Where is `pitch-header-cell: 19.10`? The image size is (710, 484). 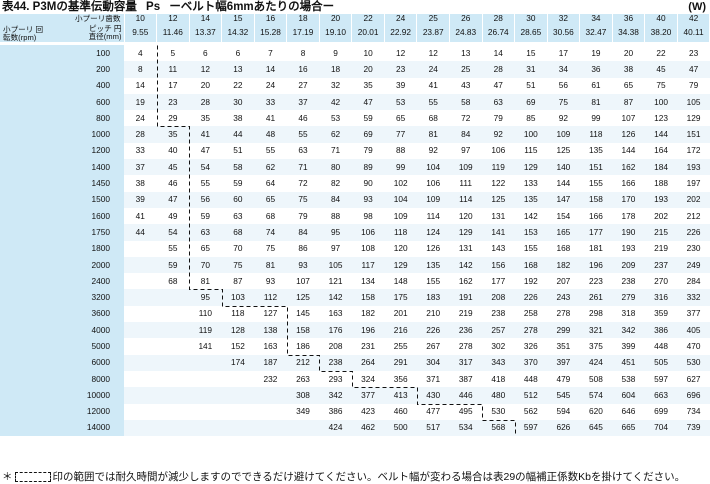 pitch-header-cell: 19.10 is located at coordinates (336, 32).